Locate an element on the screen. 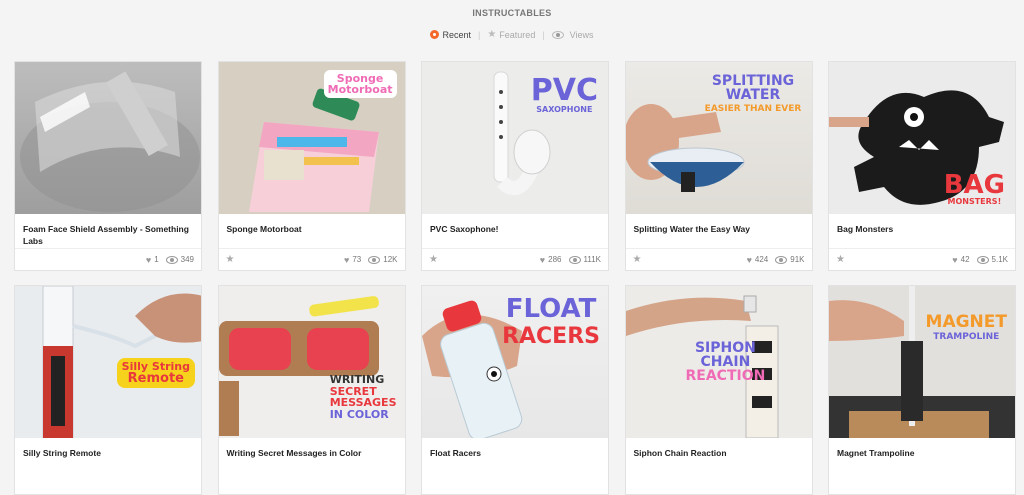  project-thumbnail: SIPHON CHAIN REACTION is located at coordinates (718, 362).